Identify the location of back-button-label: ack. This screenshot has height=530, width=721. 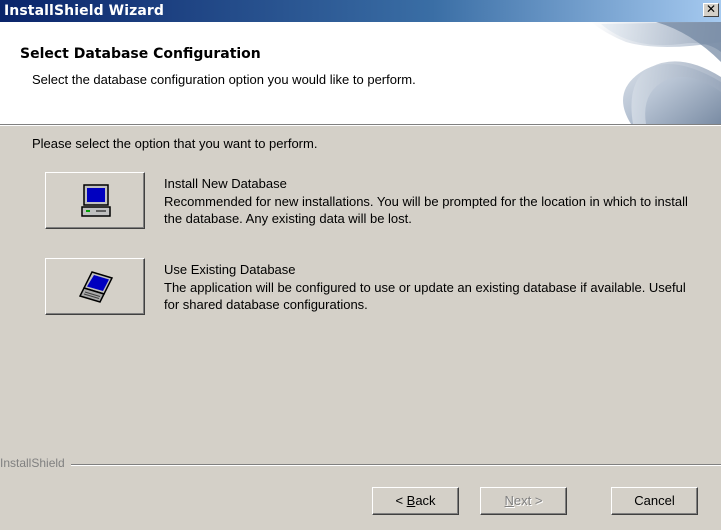
(425, 500).